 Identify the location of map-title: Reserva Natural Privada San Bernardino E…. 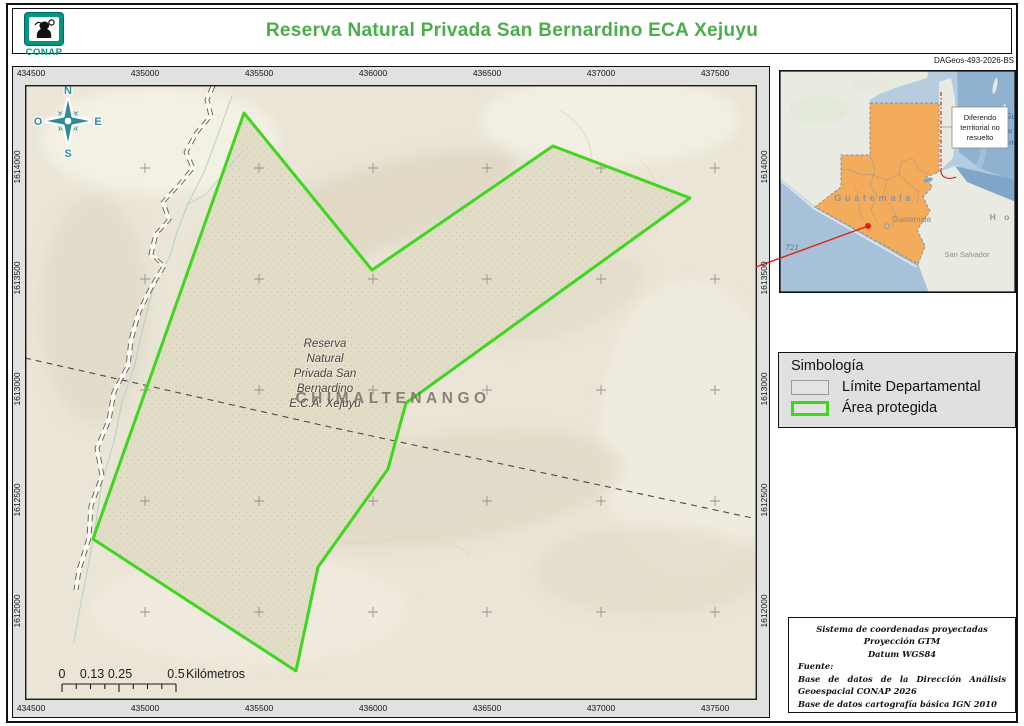
(512, 30).